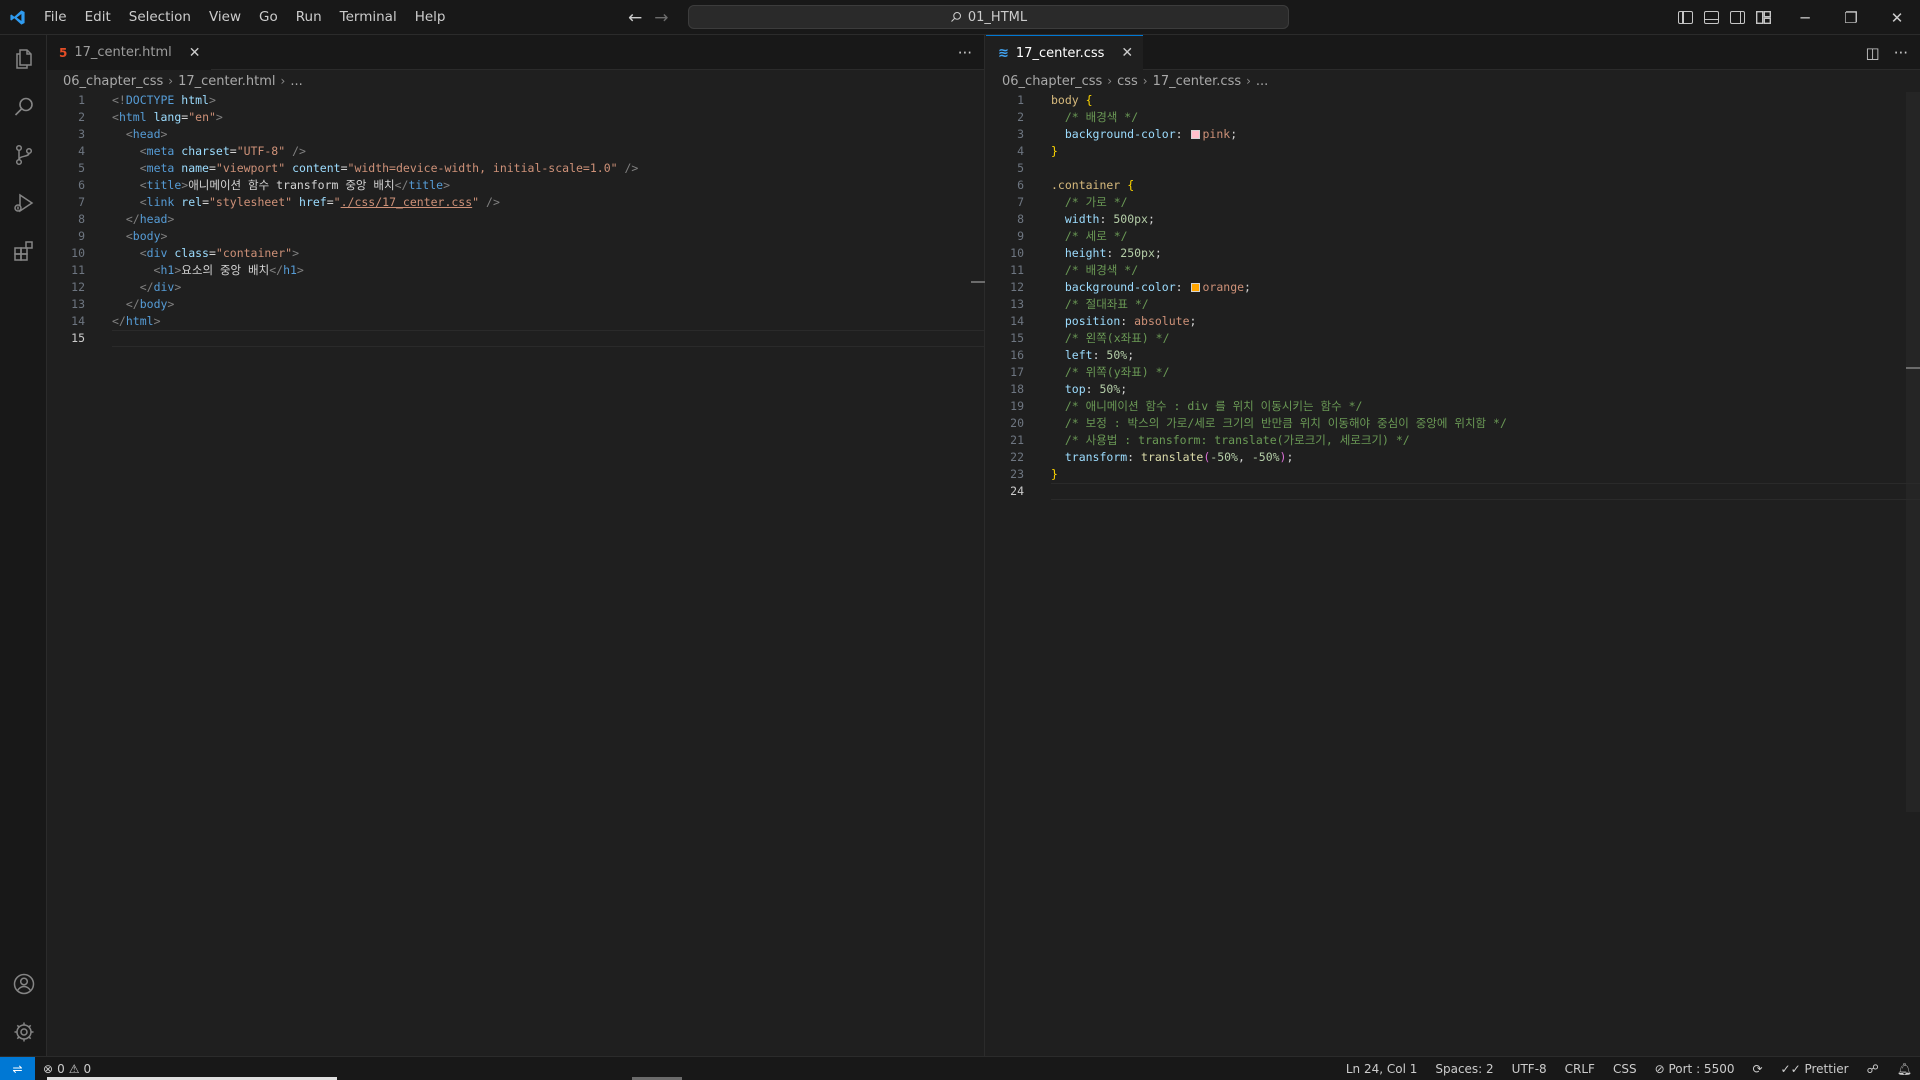  I want to click on tab-17-center-css: ≋ 17_center.css ✕, so click(1065, 52).